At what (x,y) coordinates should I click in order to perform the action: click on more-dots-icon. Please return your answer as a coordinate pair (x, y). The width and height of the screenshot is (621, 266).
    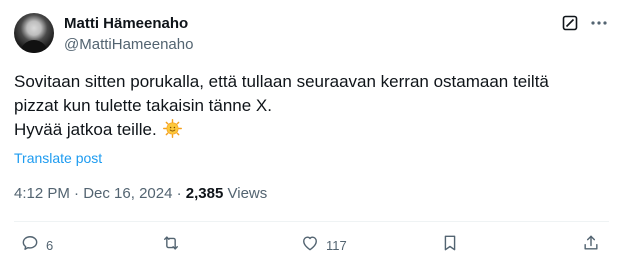
    Looking at the image, I should click on (599, 23).